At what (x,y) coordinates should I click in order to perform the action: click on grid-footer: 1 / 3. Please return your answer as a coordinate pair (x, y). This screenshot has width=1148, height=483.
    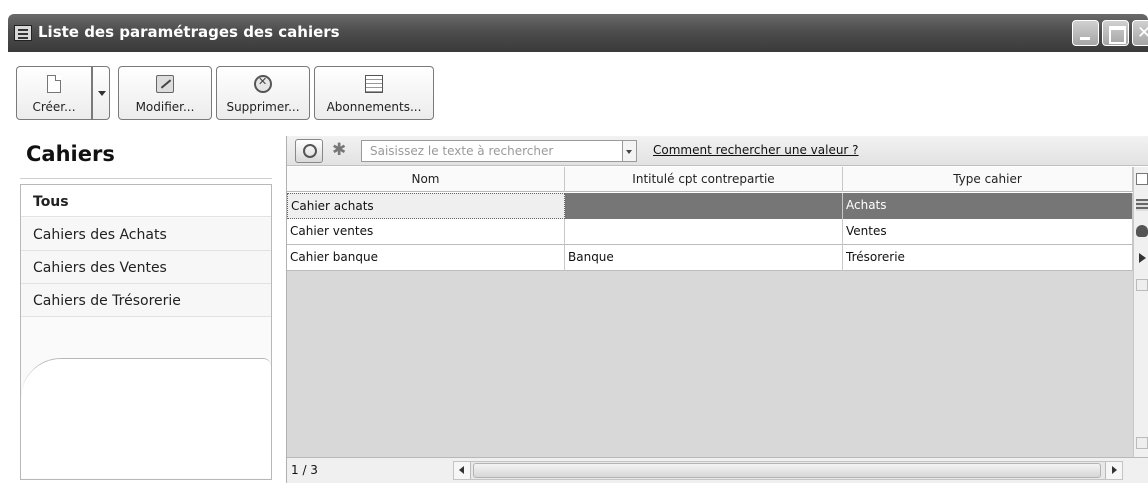
    Looking at the image, I should click on (717, 470).